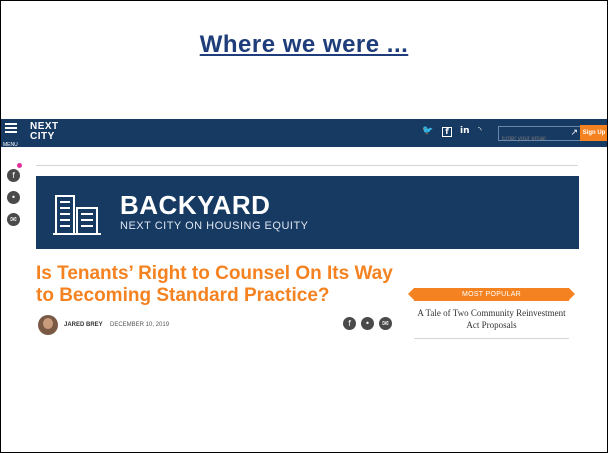  I want to click on email-field: ↗, so click(540, 135).